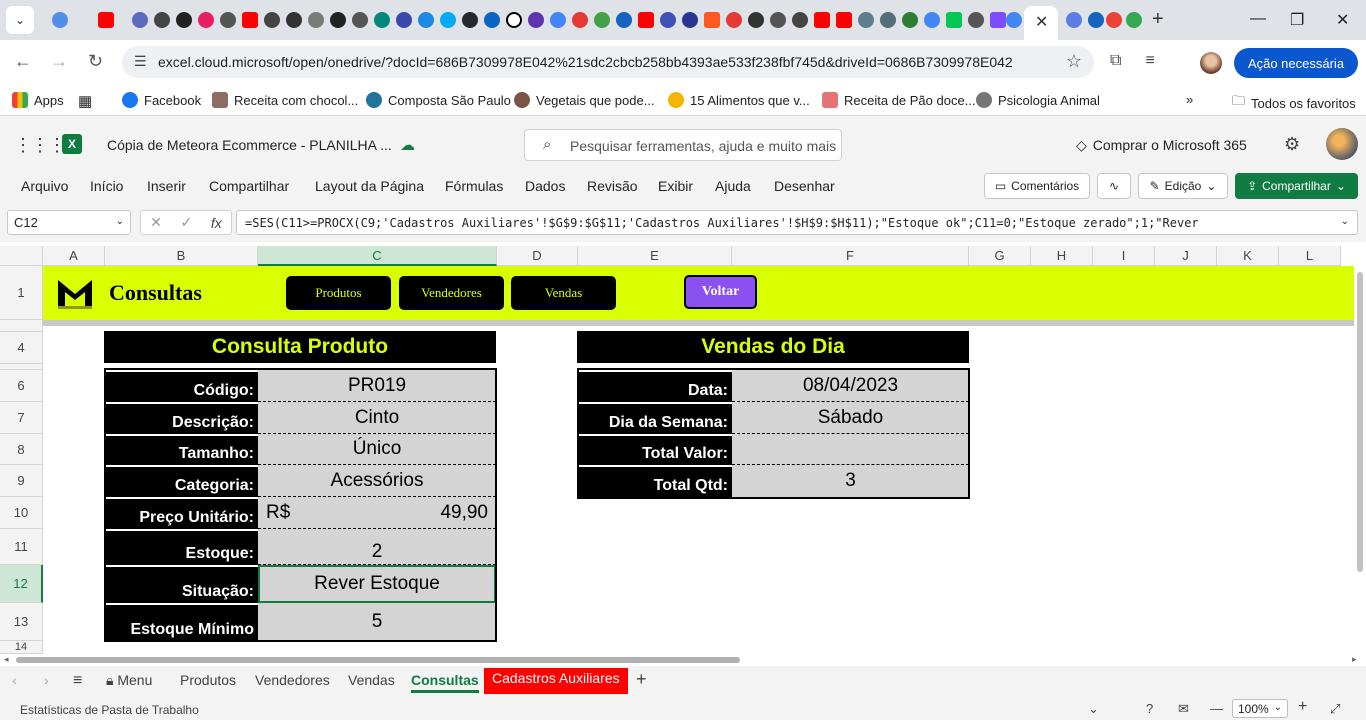 The height and width of the screenshot is (720, 1366). What do you see at coordinates (377, 449) in the screenshot?
I see `tamanho-value: Único` at bounding box center [377, 449].